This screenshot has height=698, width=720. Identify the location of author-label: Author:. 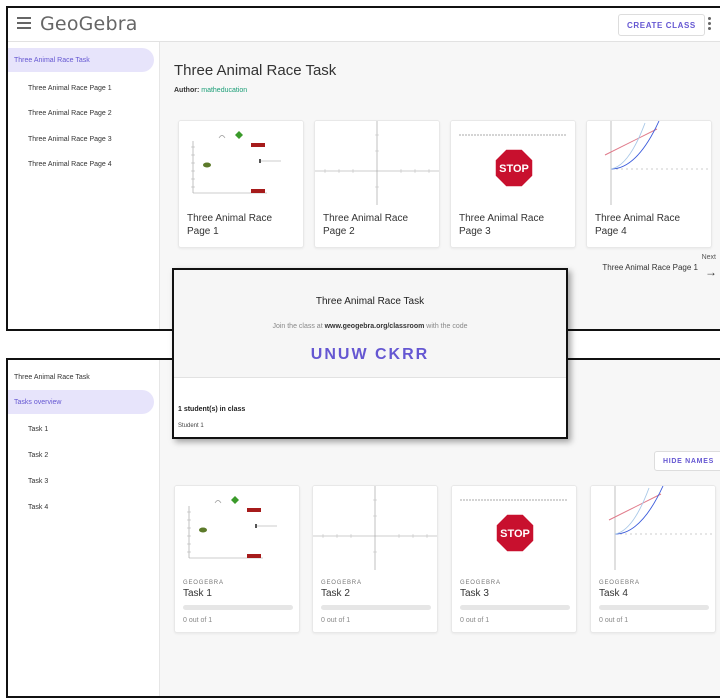
(187, 90).